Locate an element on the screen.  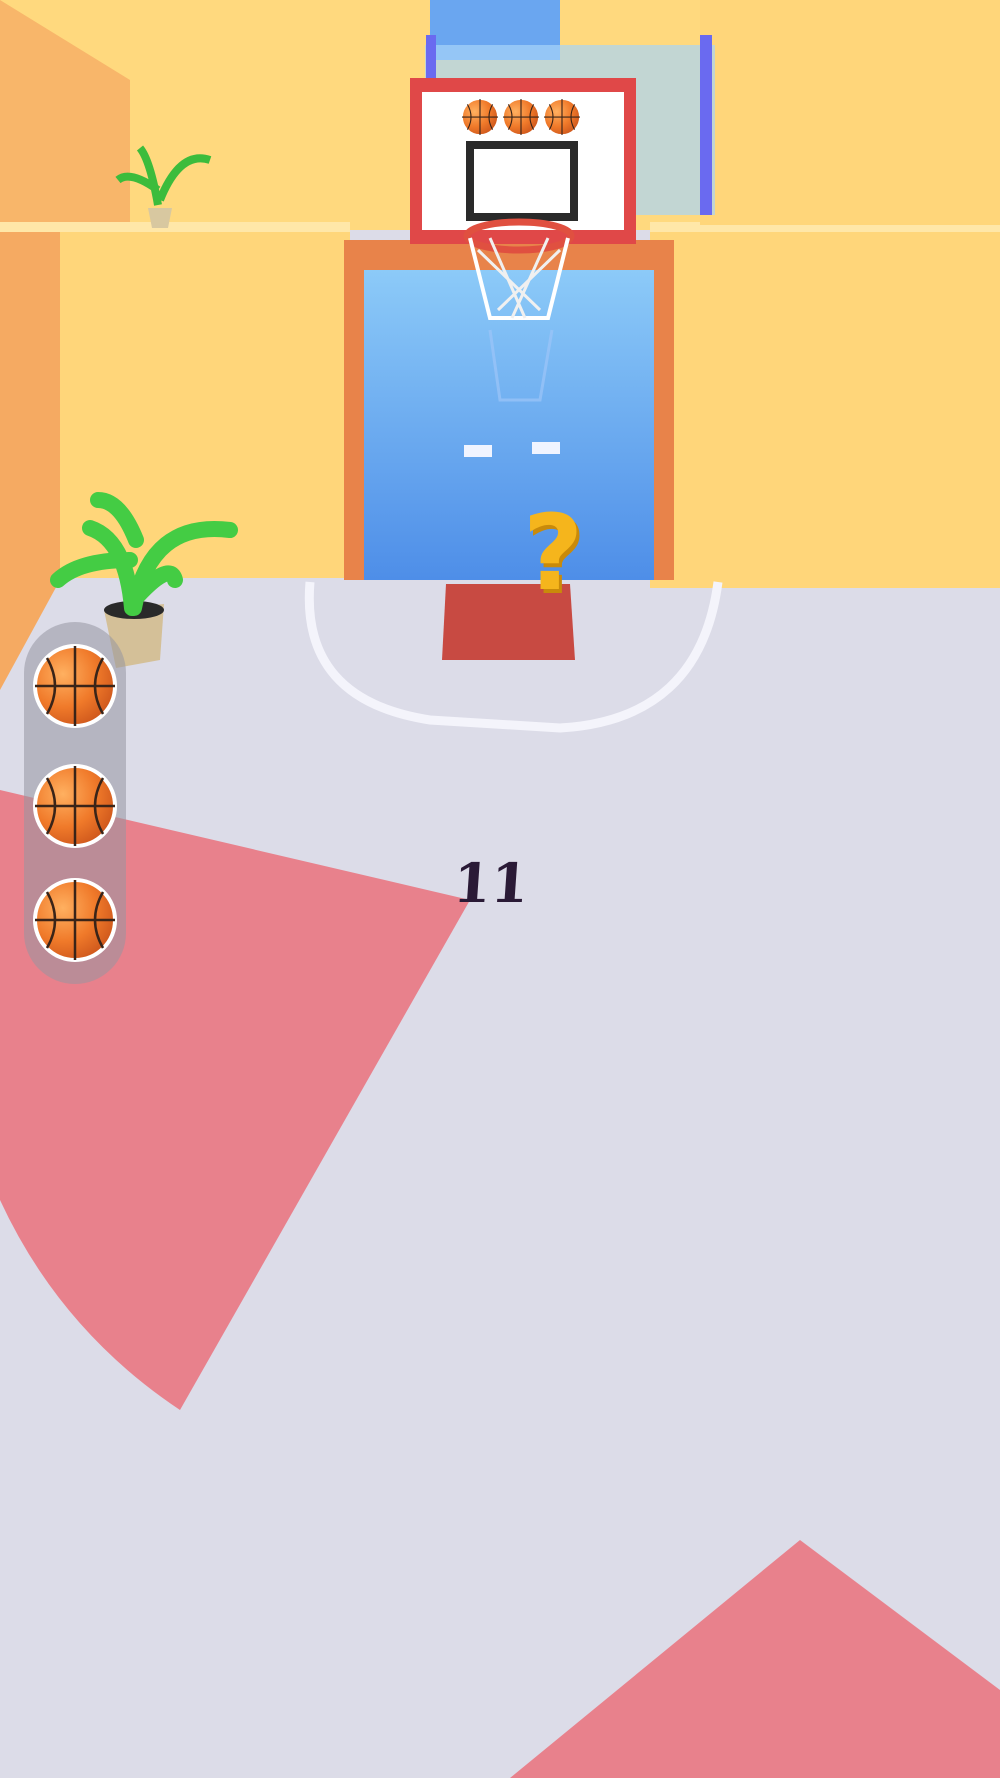
hint-marker: ? is located at coordinates (553, 553).